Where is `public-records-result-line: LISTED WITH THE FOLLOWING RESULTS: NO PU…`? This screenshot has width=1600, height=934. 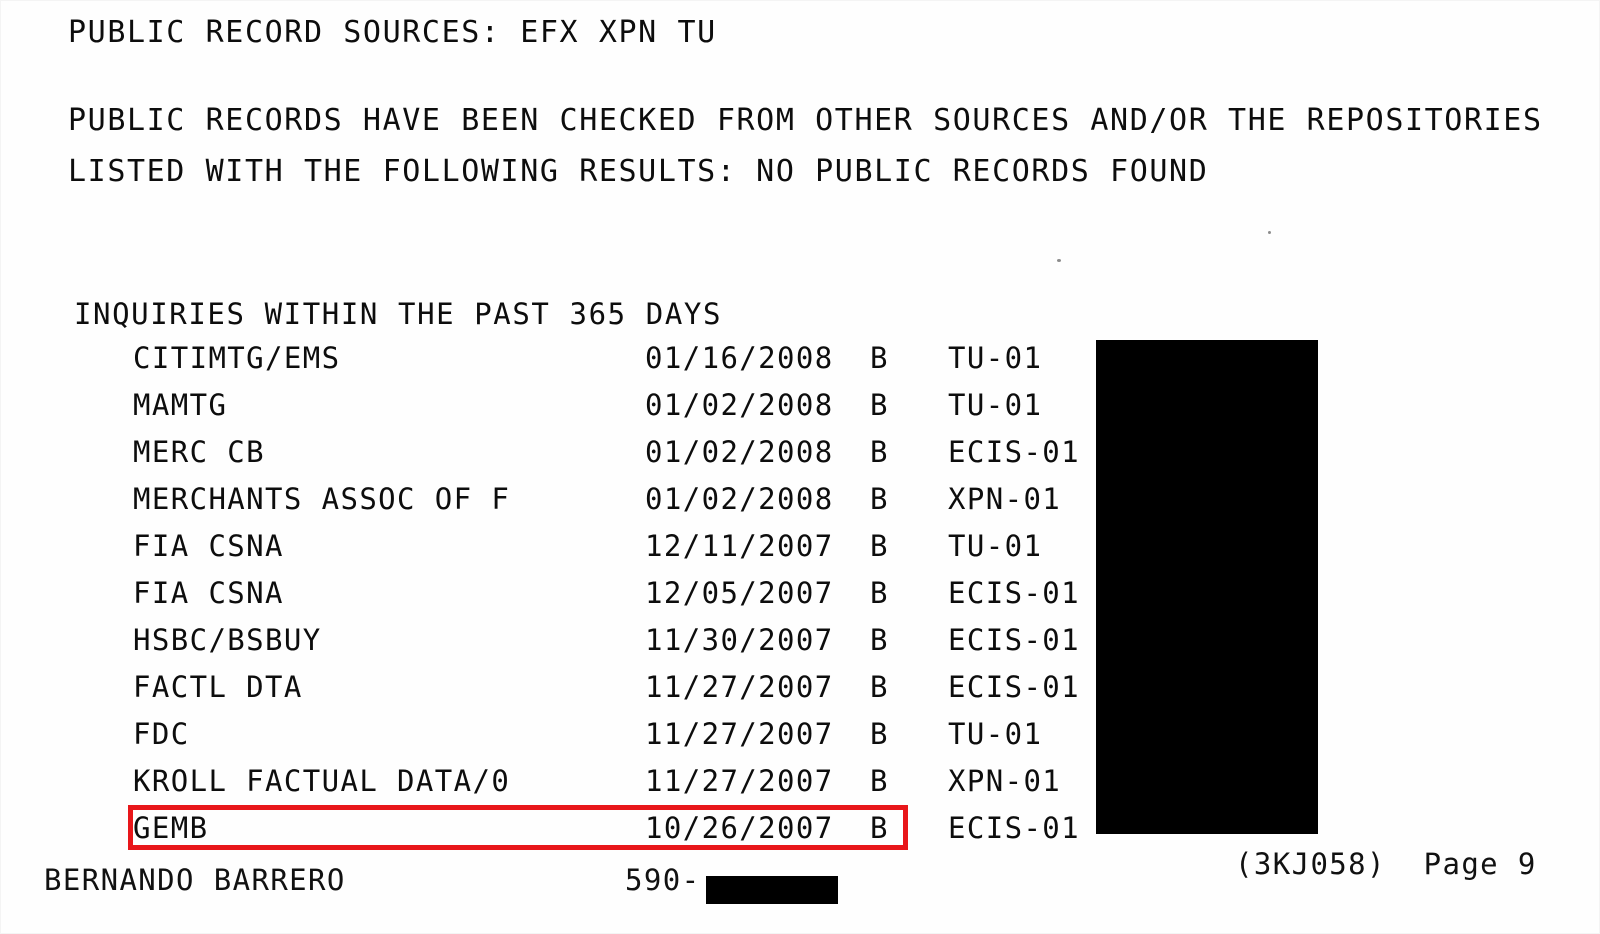 public-records-result-line: LISTED WITH THE FOLLOWING RESULTS: NO PU… is located at coordinates (638, 171).